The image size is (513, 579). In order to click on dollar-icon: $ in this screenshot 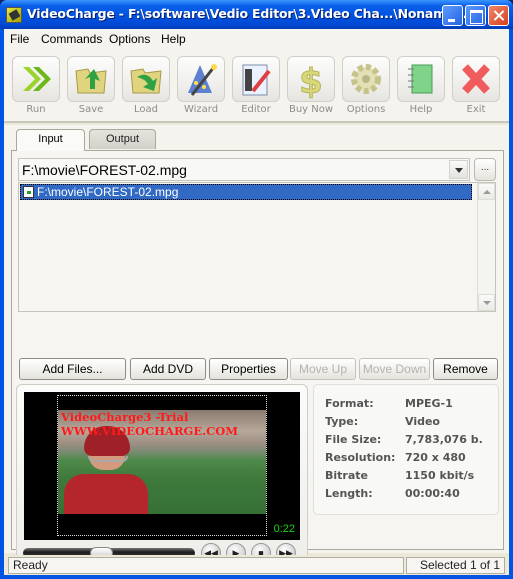, I will do `click(311, 82)`.